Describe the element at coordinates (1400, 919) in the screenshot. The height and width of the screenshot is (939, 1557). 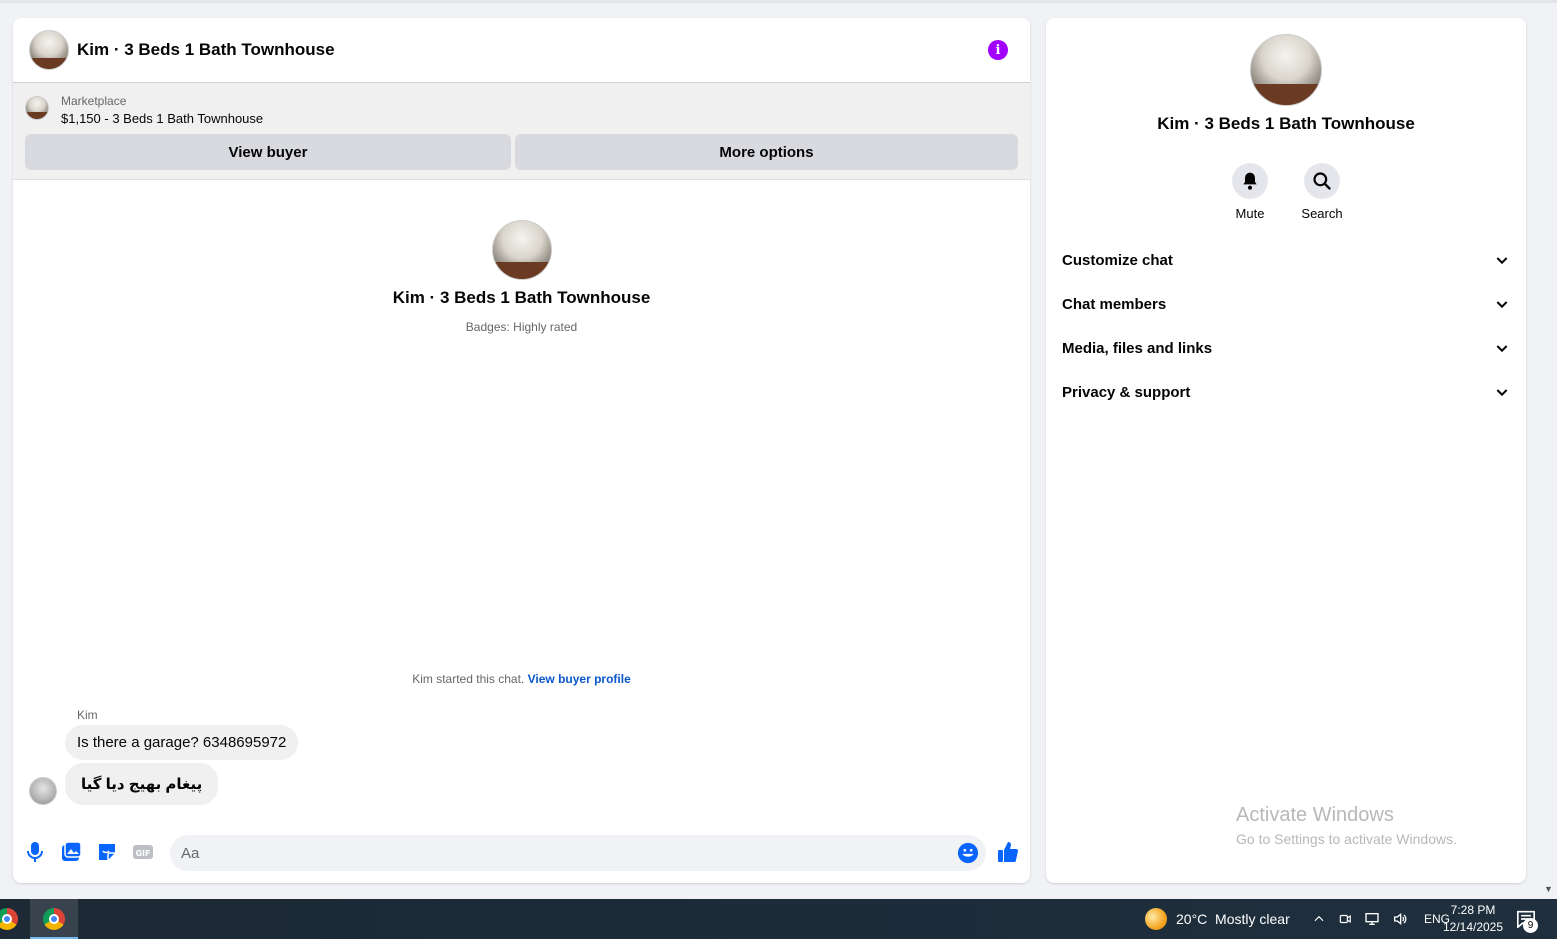
I see `volume-icon` at that location.